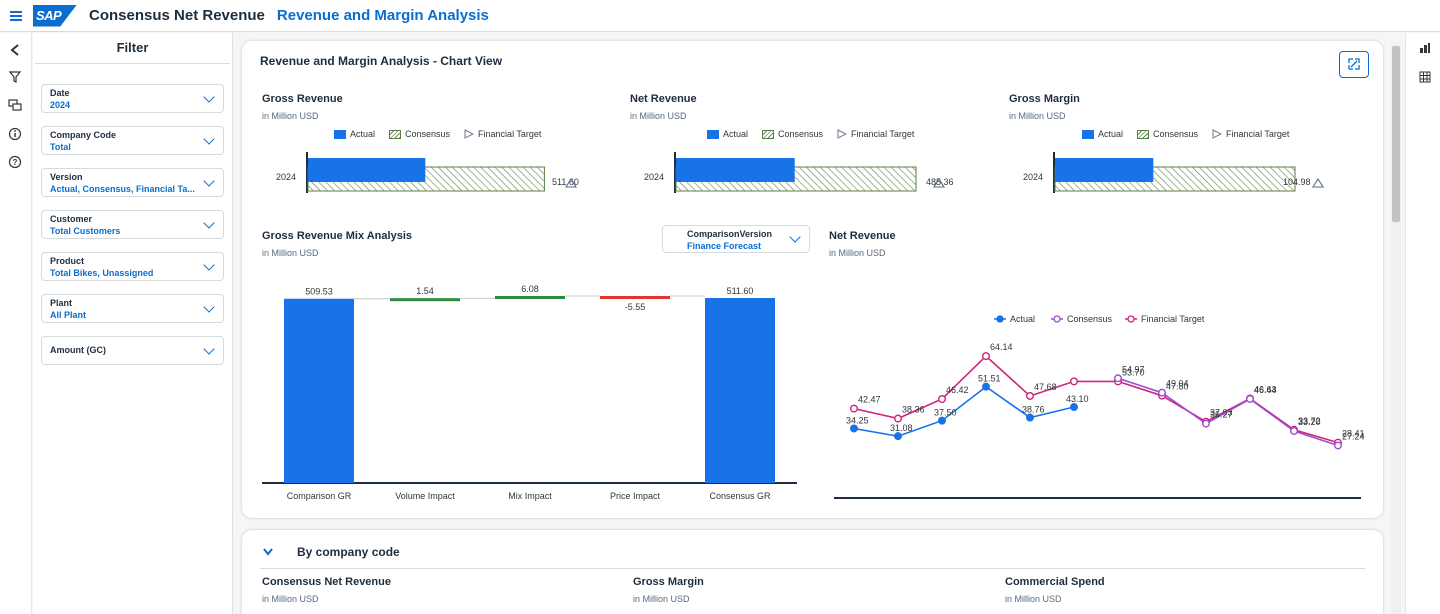  What do you see at coordinates (15, 77) in the screenshot?
I see `filter-icon` at bounding box center [15, 77].